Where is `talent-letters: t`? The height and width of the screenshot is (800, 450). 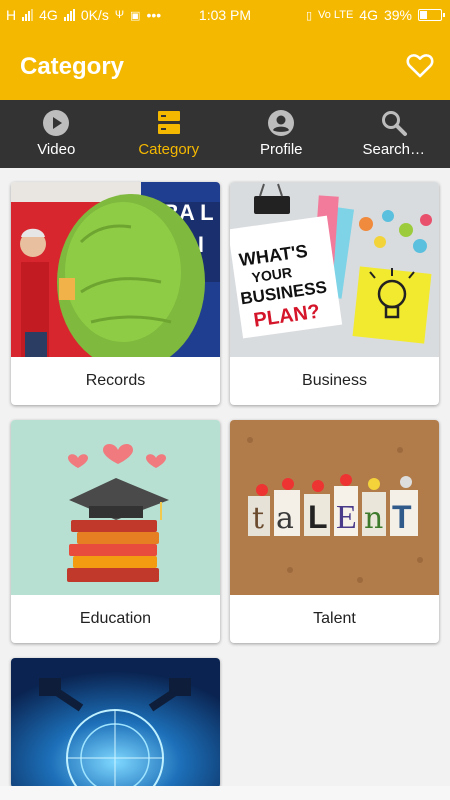 talent-letters: t is located at coordinates (258, 518).